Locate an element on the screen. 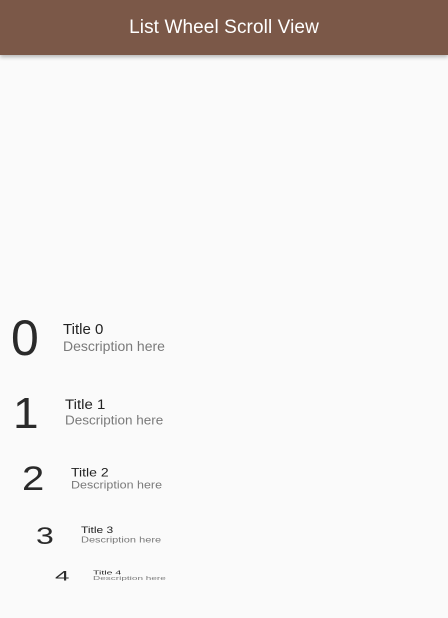  app-bar-title: List Wheel Scroll View is located at coordinates (224, 27).